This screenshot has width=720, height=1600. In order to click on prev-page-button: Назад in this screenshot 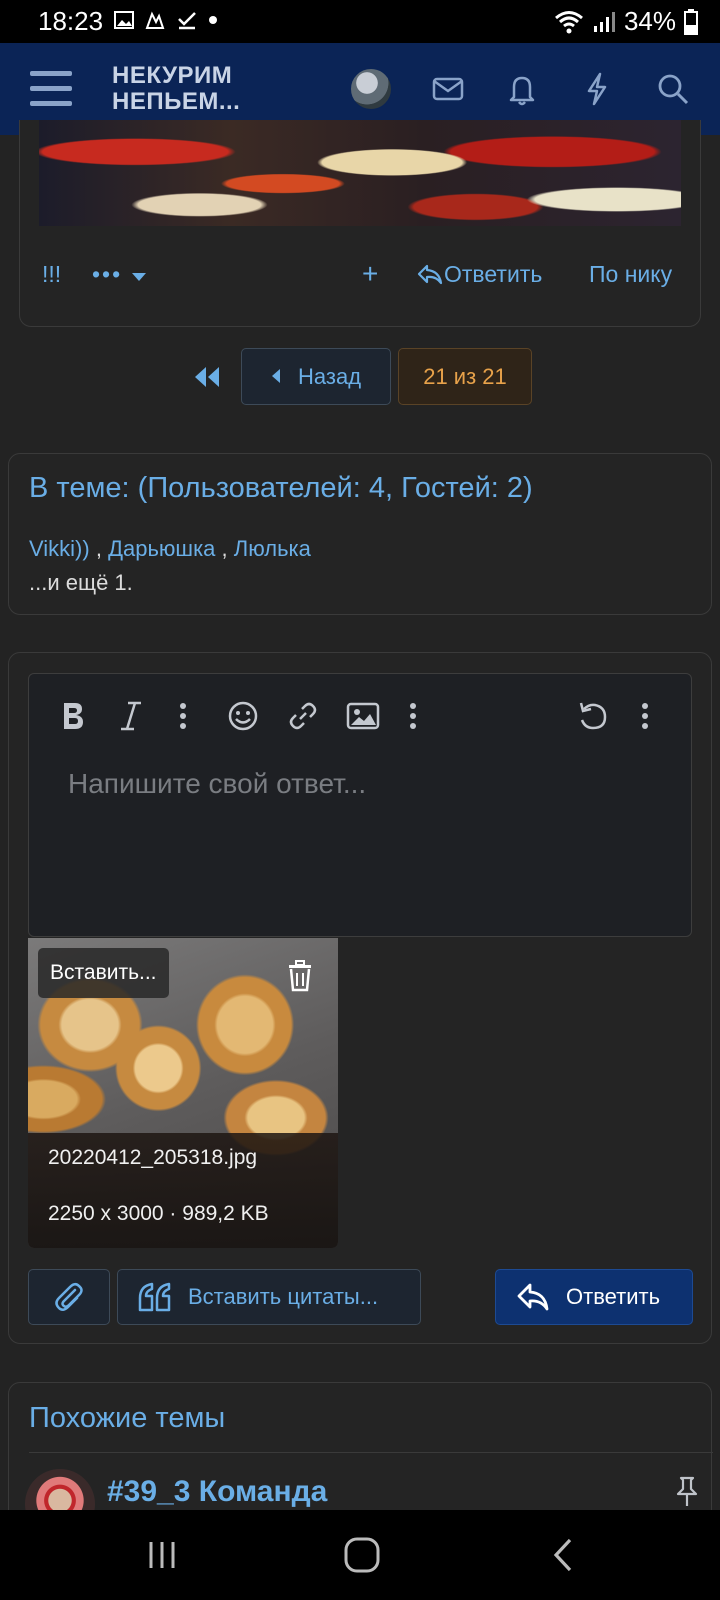, I will do `click(316, 376)`.